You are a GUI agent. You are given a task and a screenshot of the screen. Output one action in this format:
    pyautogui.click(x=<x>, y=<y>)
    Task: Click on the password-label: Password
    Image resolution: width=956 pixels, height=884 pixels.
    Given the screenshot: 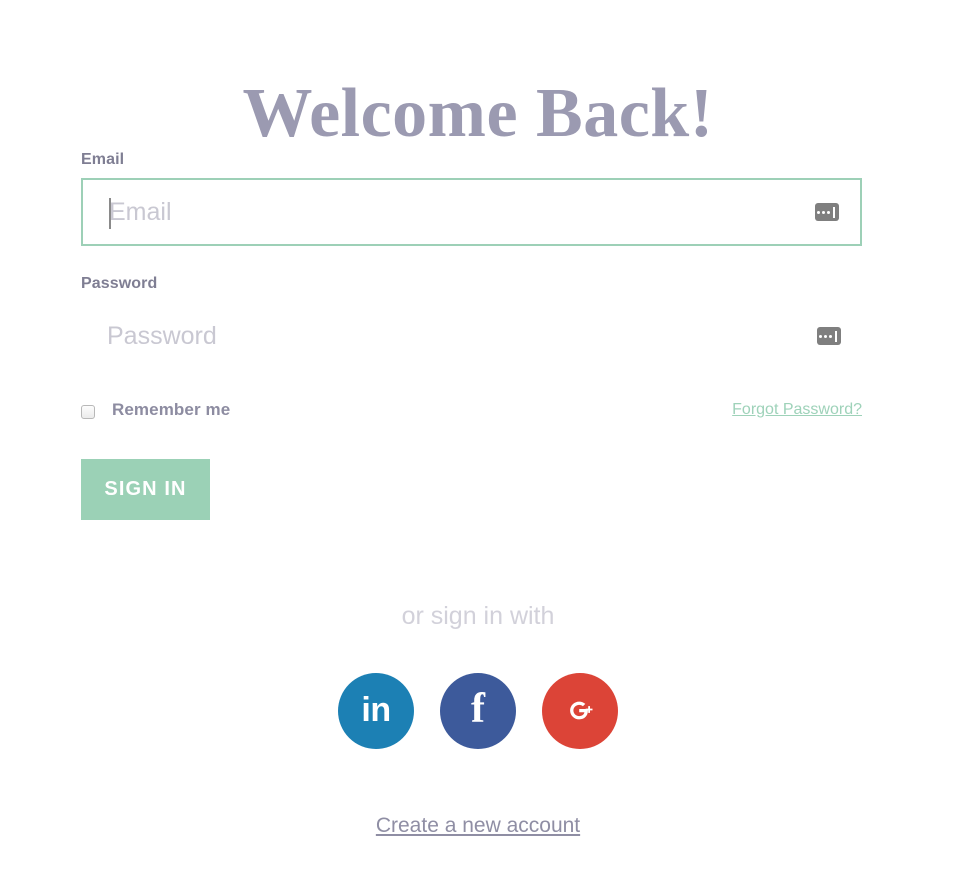 What is the action you would take?
    pyautogui.click(x=119, y=283)
    